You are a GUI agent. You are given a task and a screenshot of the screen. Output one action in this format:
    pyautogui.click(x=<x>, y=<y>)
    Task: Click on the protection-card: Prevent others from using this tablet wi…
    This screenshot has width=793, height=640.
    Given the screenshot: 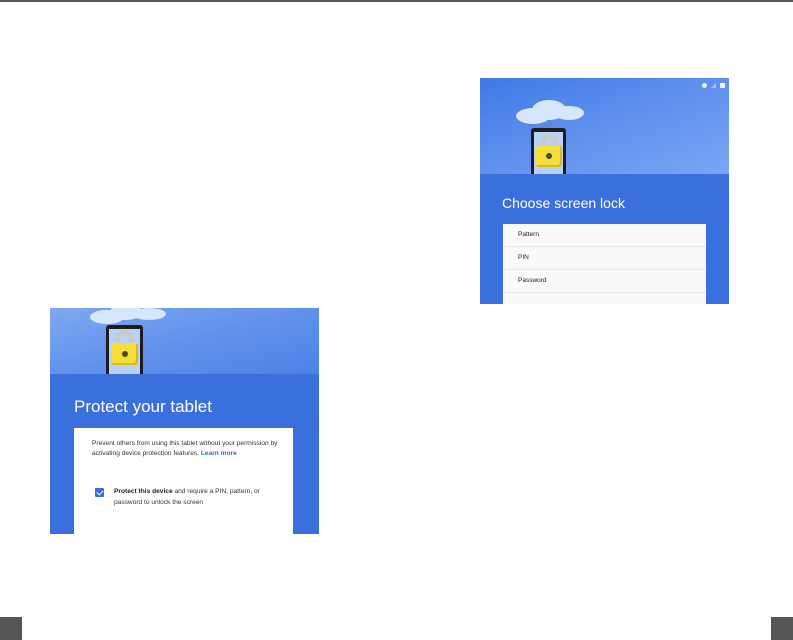 What is the action you would take?
    pyautogui.click(x=183, y=481)
    